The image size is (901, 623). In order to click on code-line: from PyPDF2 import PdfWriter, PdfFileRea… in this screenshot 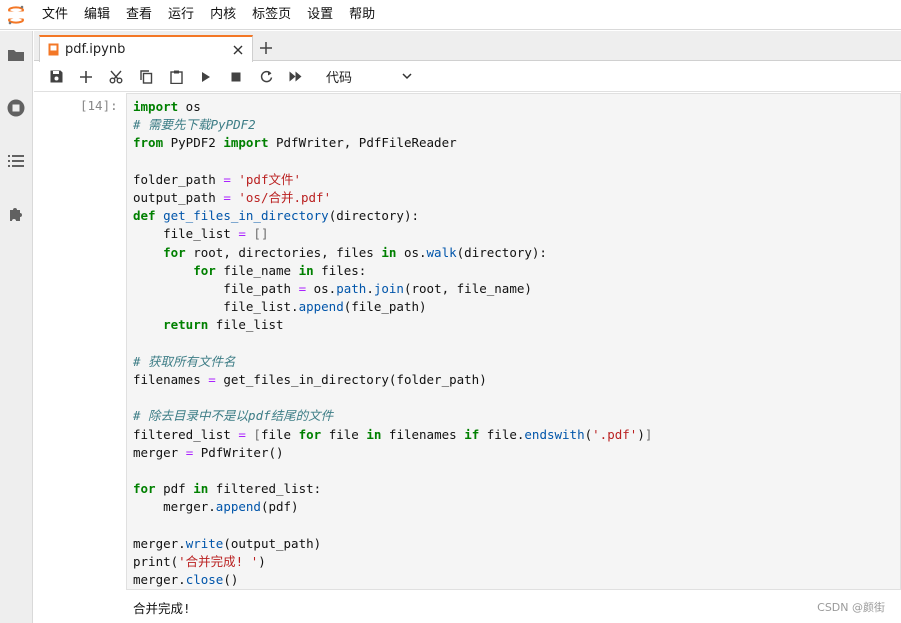, I will do `click(295, 143)`.